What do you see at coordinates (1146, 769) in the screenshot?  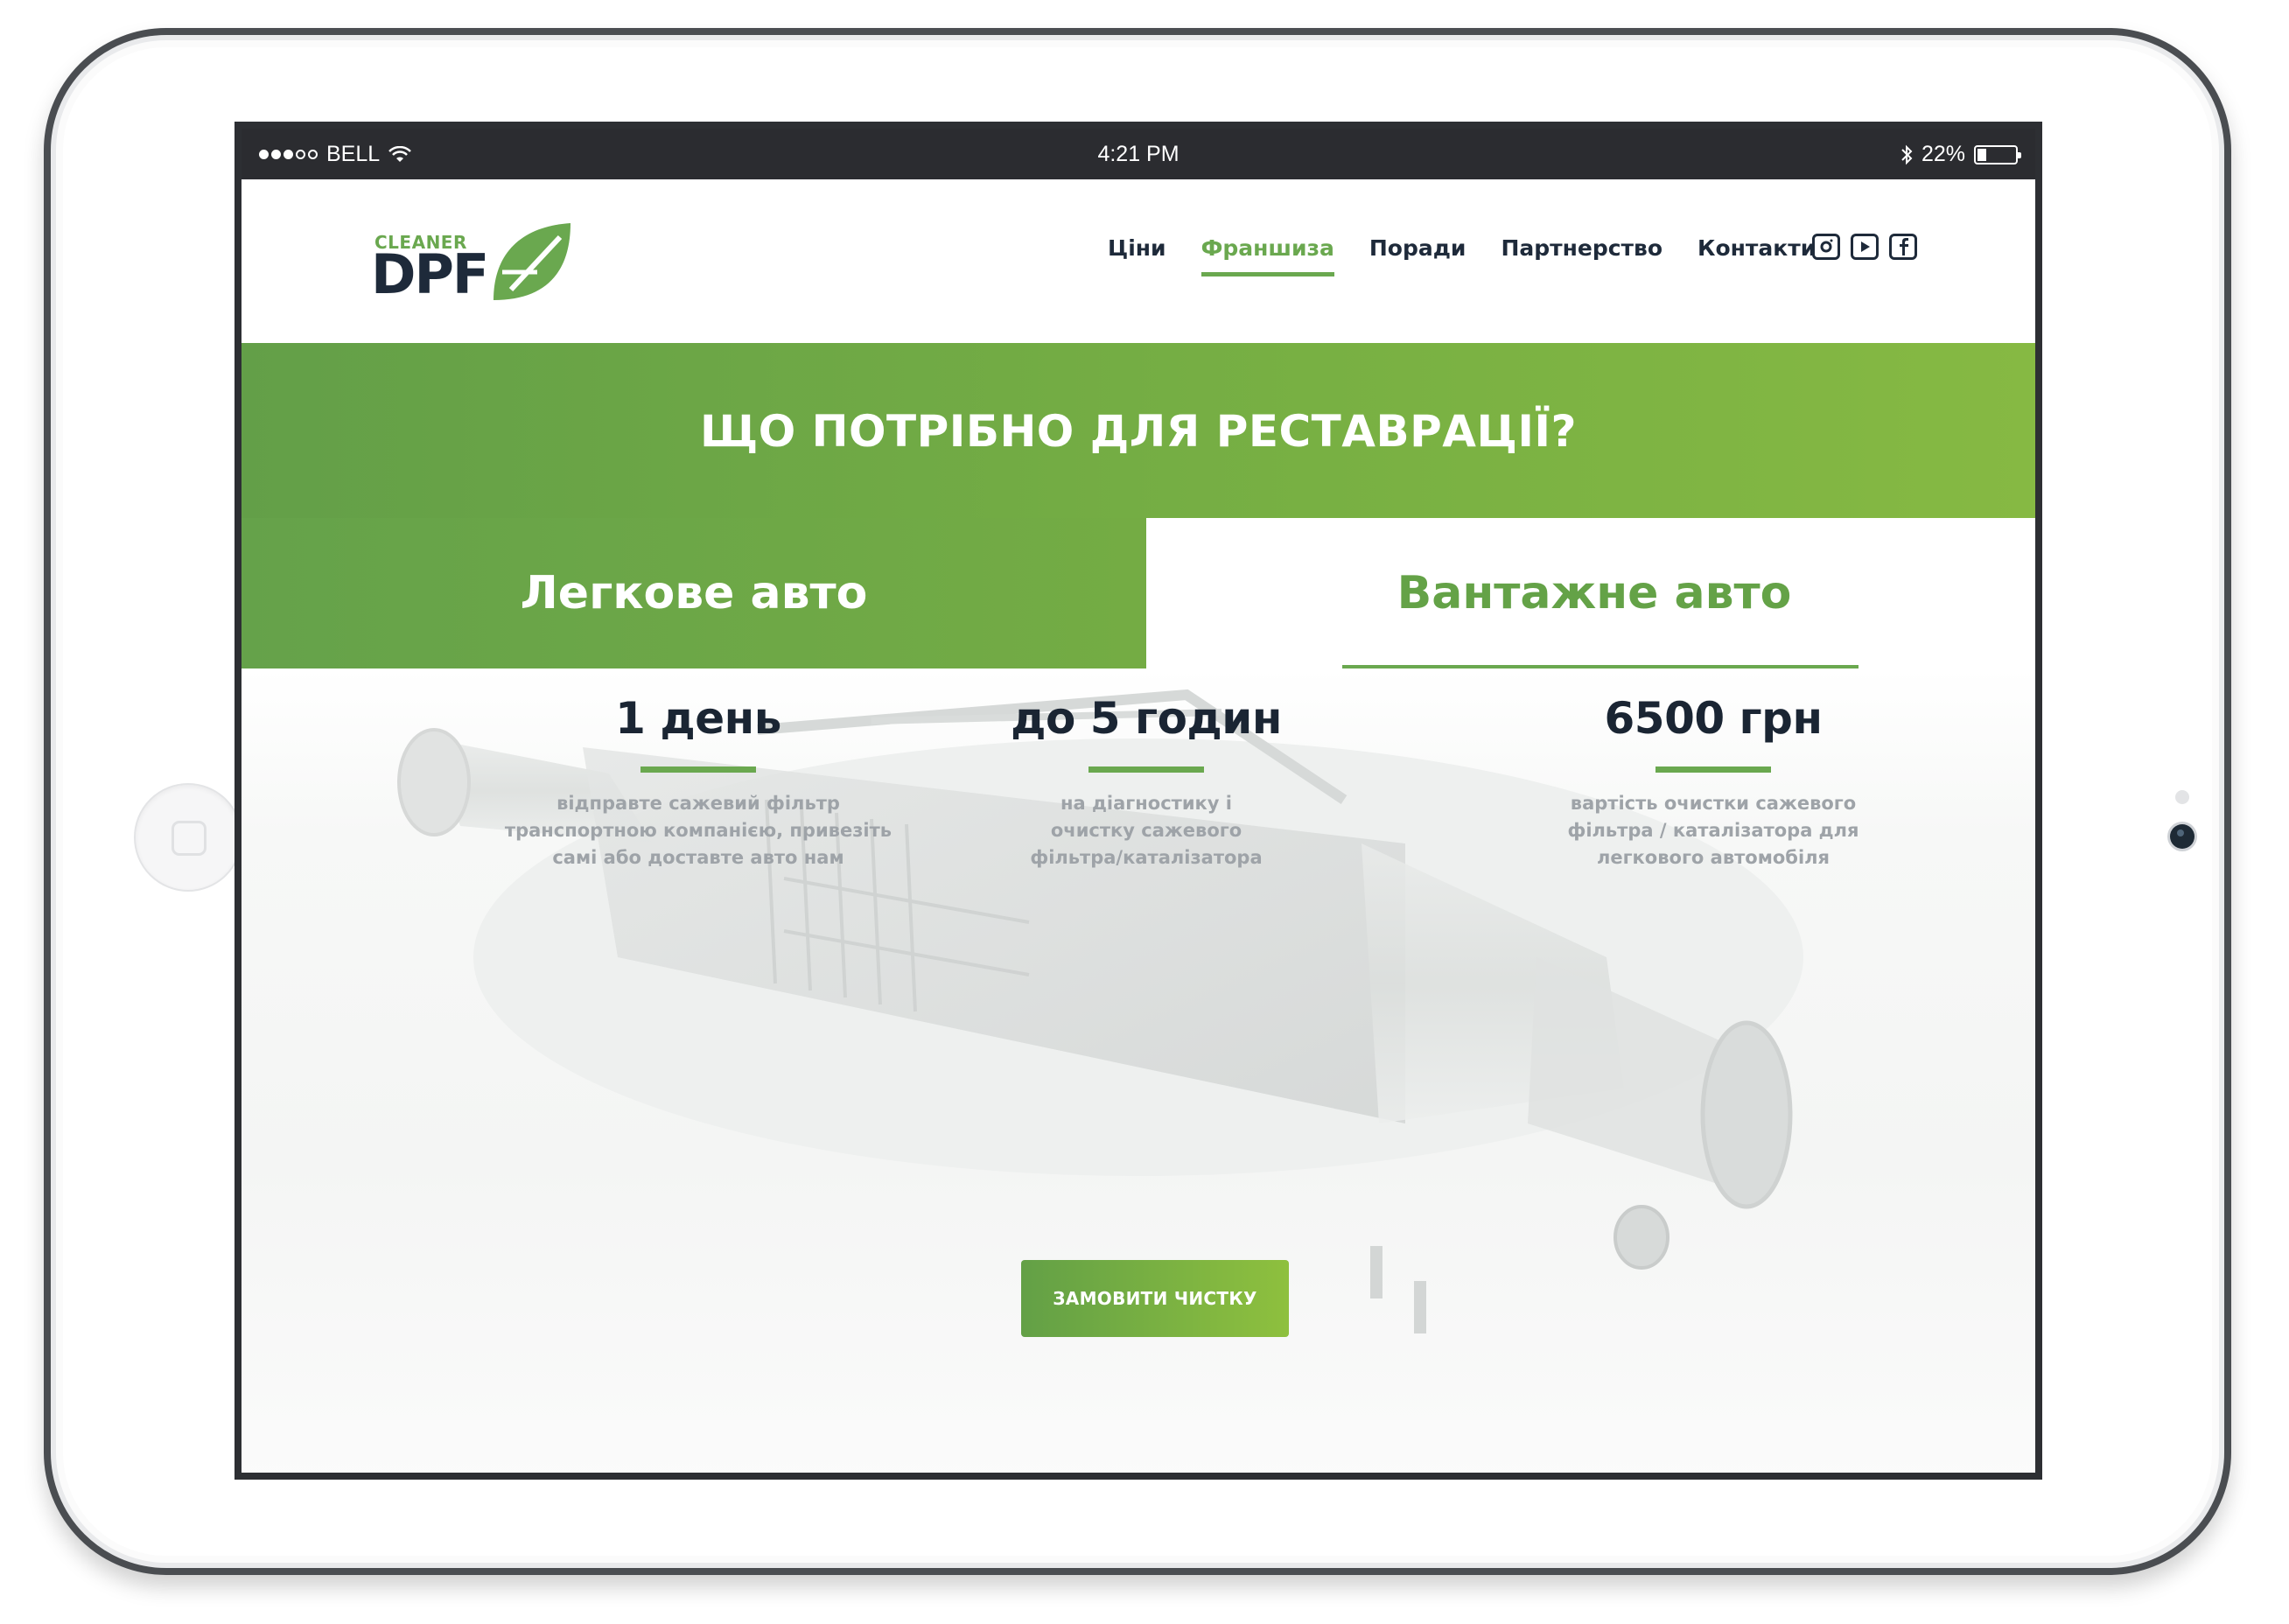 I see `stat-duration-bar` at bounding box center [1146, 769].